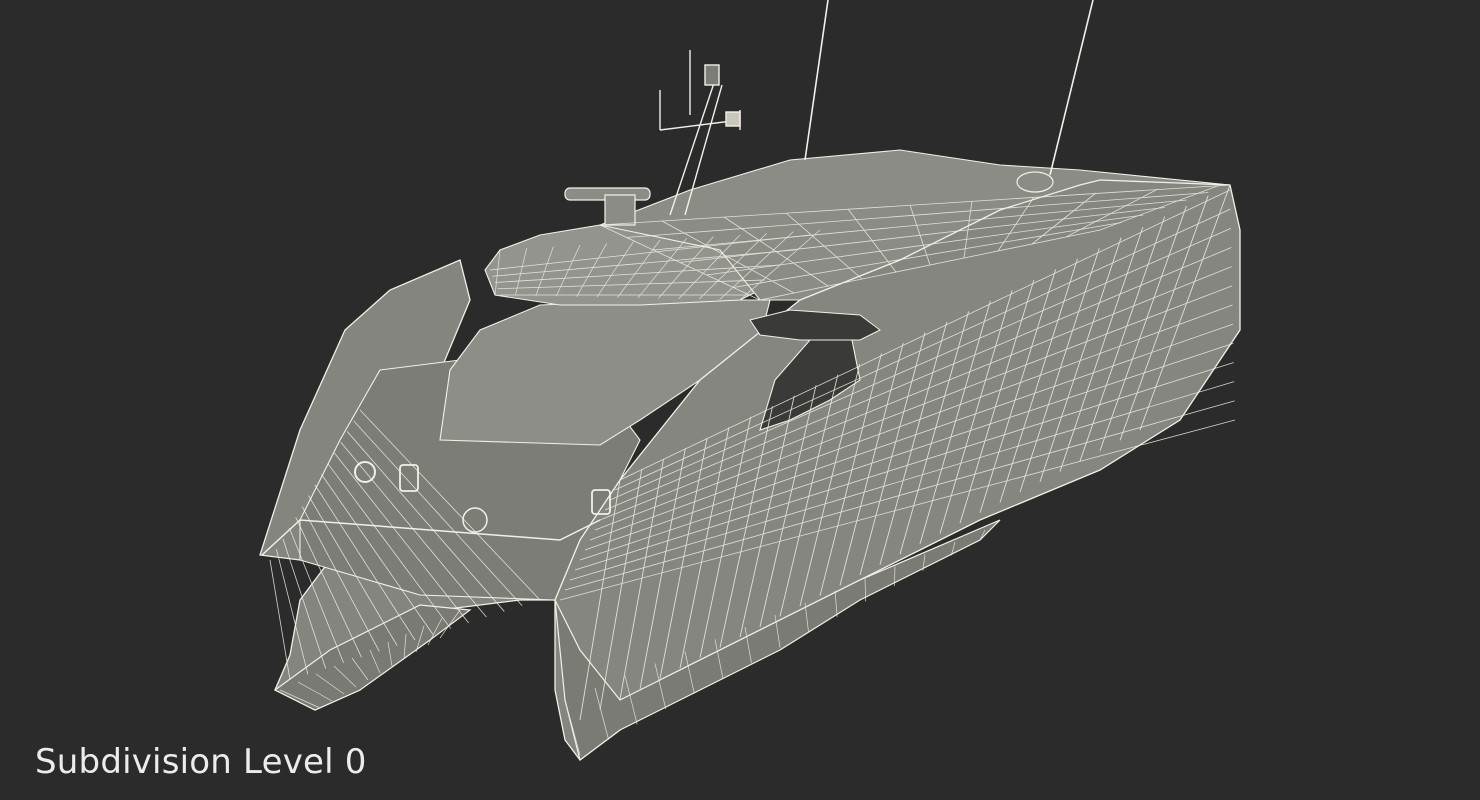  I want to click on antenna-left, so click(816, 80).